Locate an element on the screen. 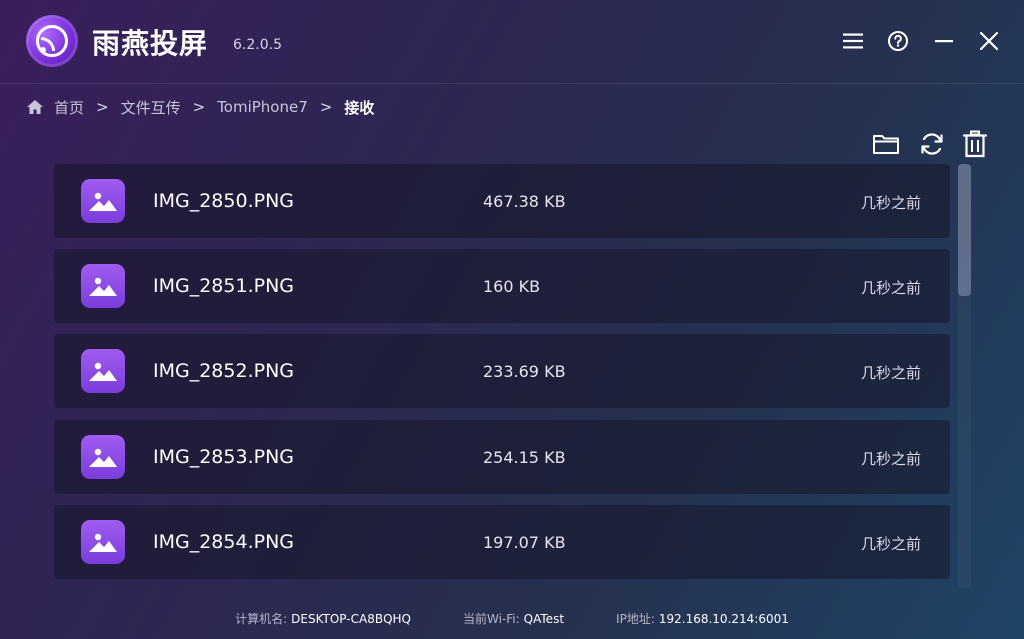 This screenshot has height=639, width=1024. minimize-icon is located at coordinates (944, 41).